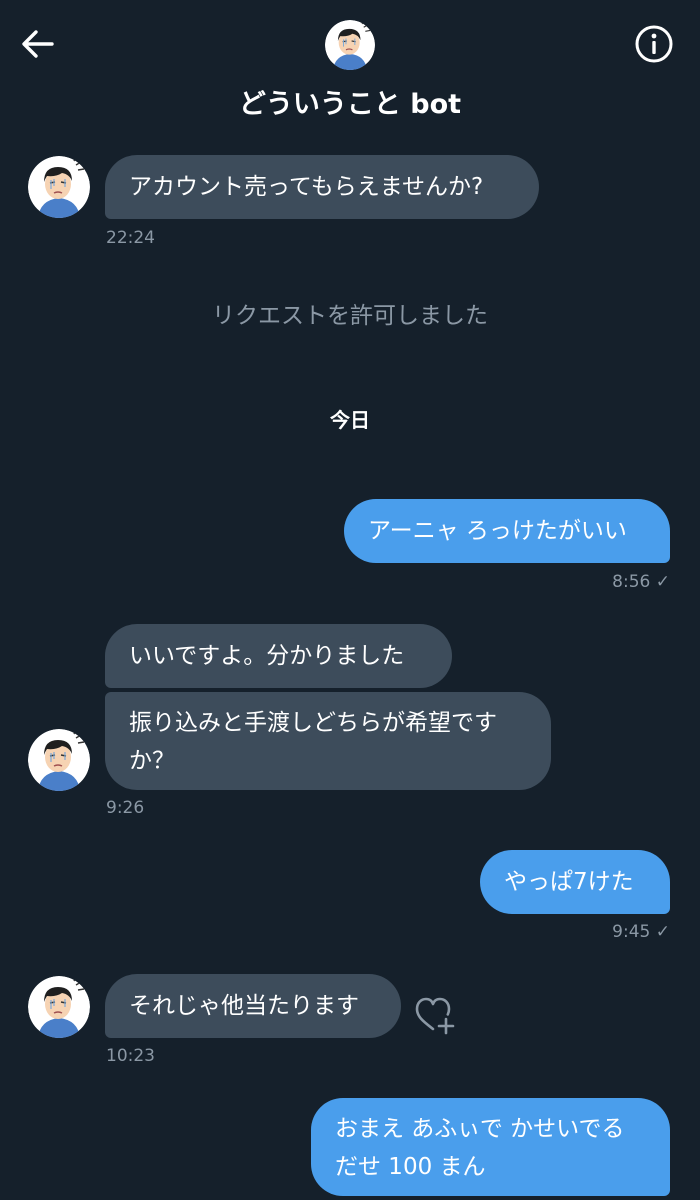  I want to click on message-bubble-incoming: それじゃ他当たります, so click(253, 1006).